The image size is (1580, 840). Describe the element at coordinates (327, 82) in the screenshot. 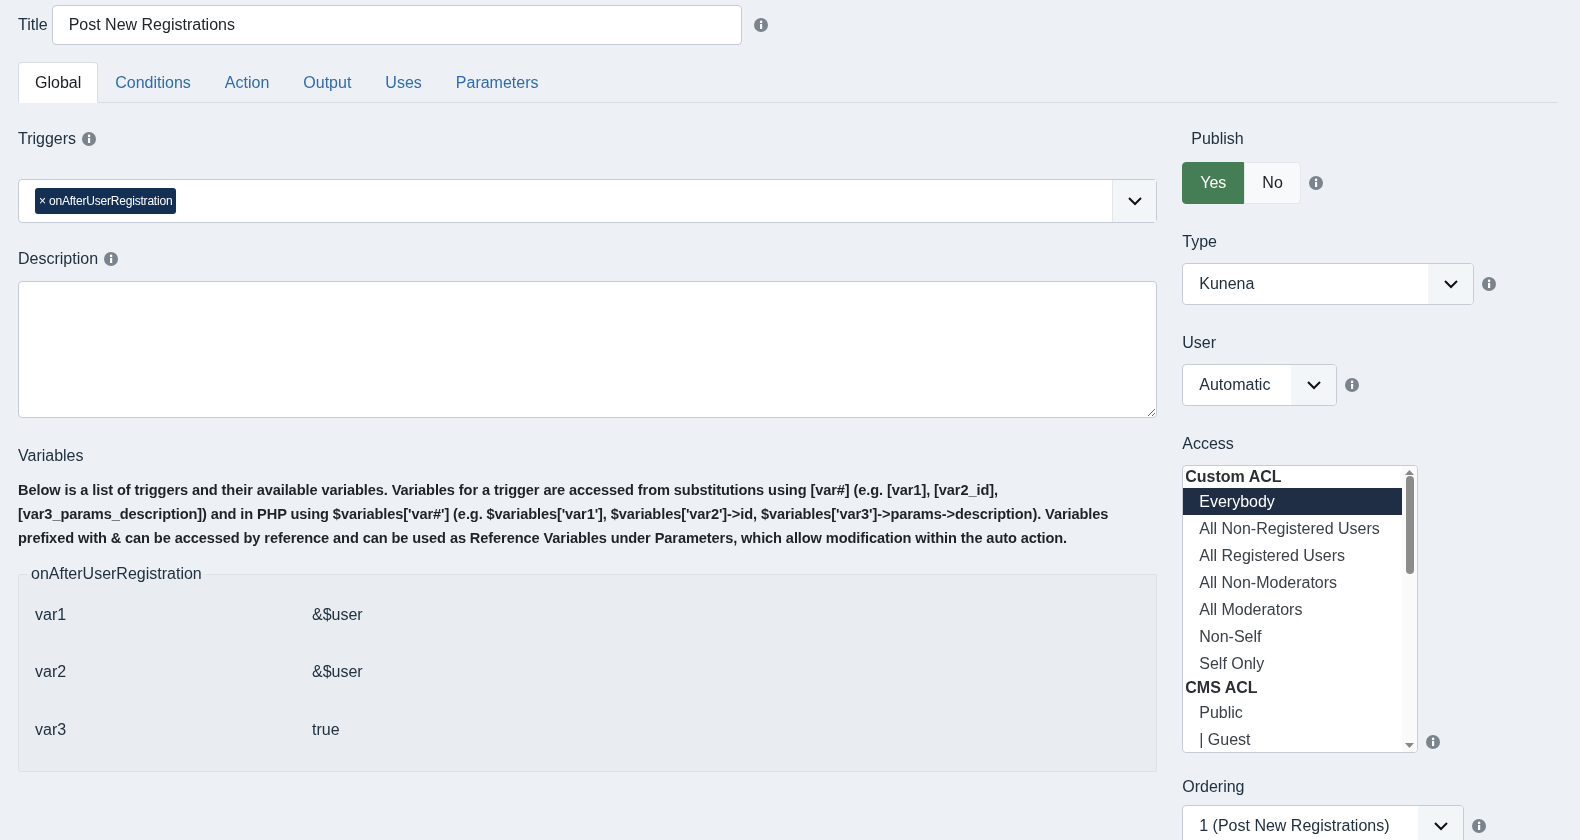

I see `tab: Output` at that location.